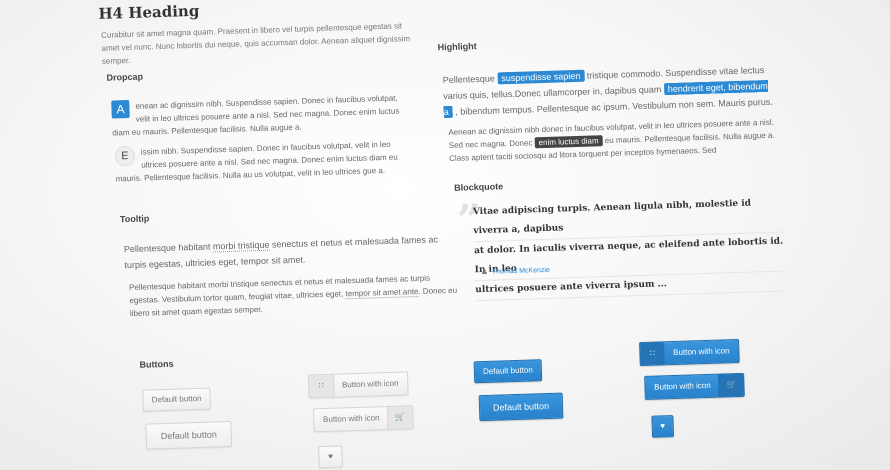 This screenshot has width=890, height=470. I want to click on primary-icon-button-right: Button with icon 🛒, so click(694, 386).